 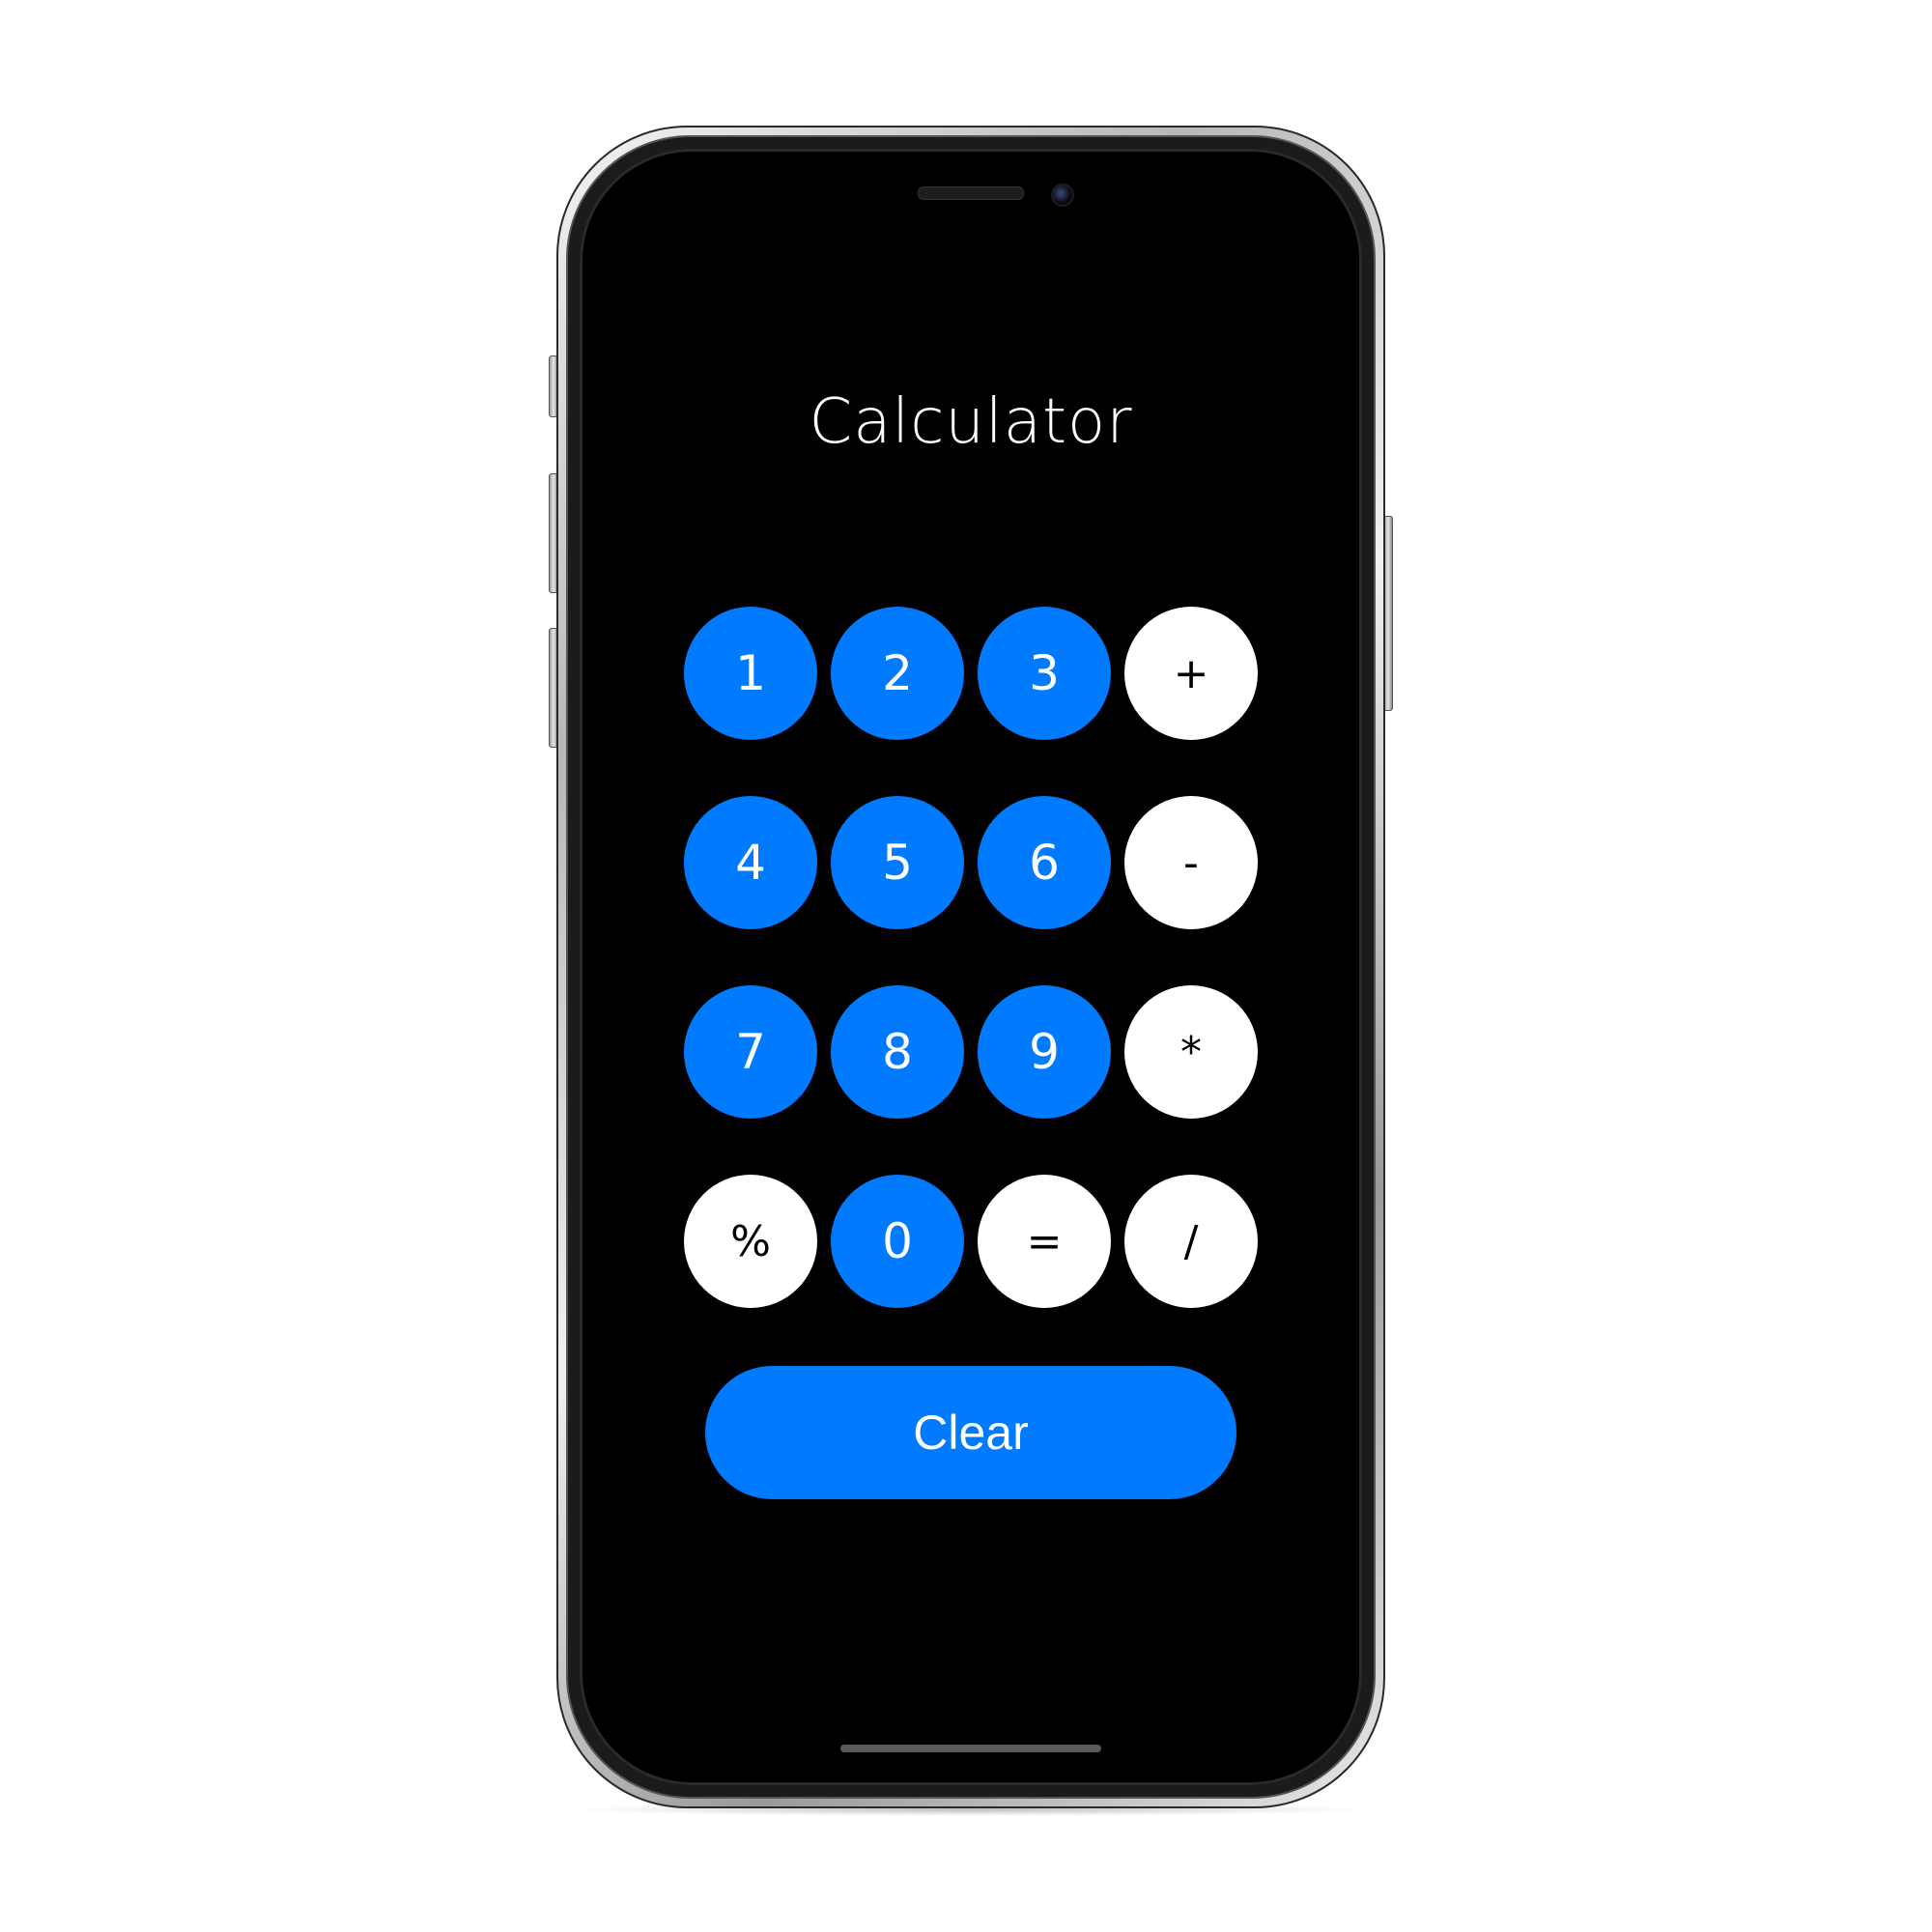 What do you see at coordinates (1062, 195) in the screenshot?
I see `front-camera-icon` at bounding box center [1062, 195].